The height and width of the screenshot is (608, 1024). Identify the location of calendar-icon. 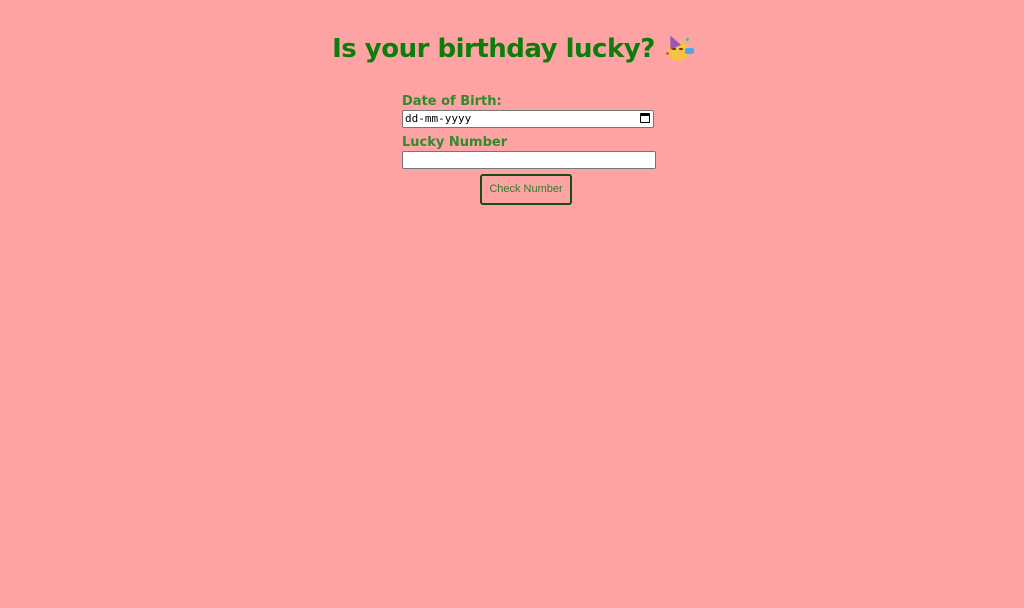
(645, 118).